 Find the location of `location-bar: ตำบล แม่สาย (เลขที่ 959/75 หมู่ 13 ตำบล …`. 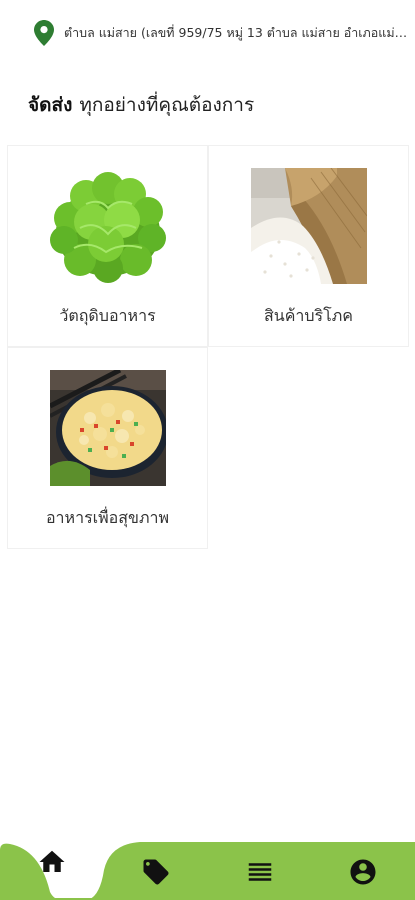

location-bar: ตำบล แม่สาย (เลขที่ 959/75 หมู่ 13 ตำบล … is located at coordinates (207, 33).